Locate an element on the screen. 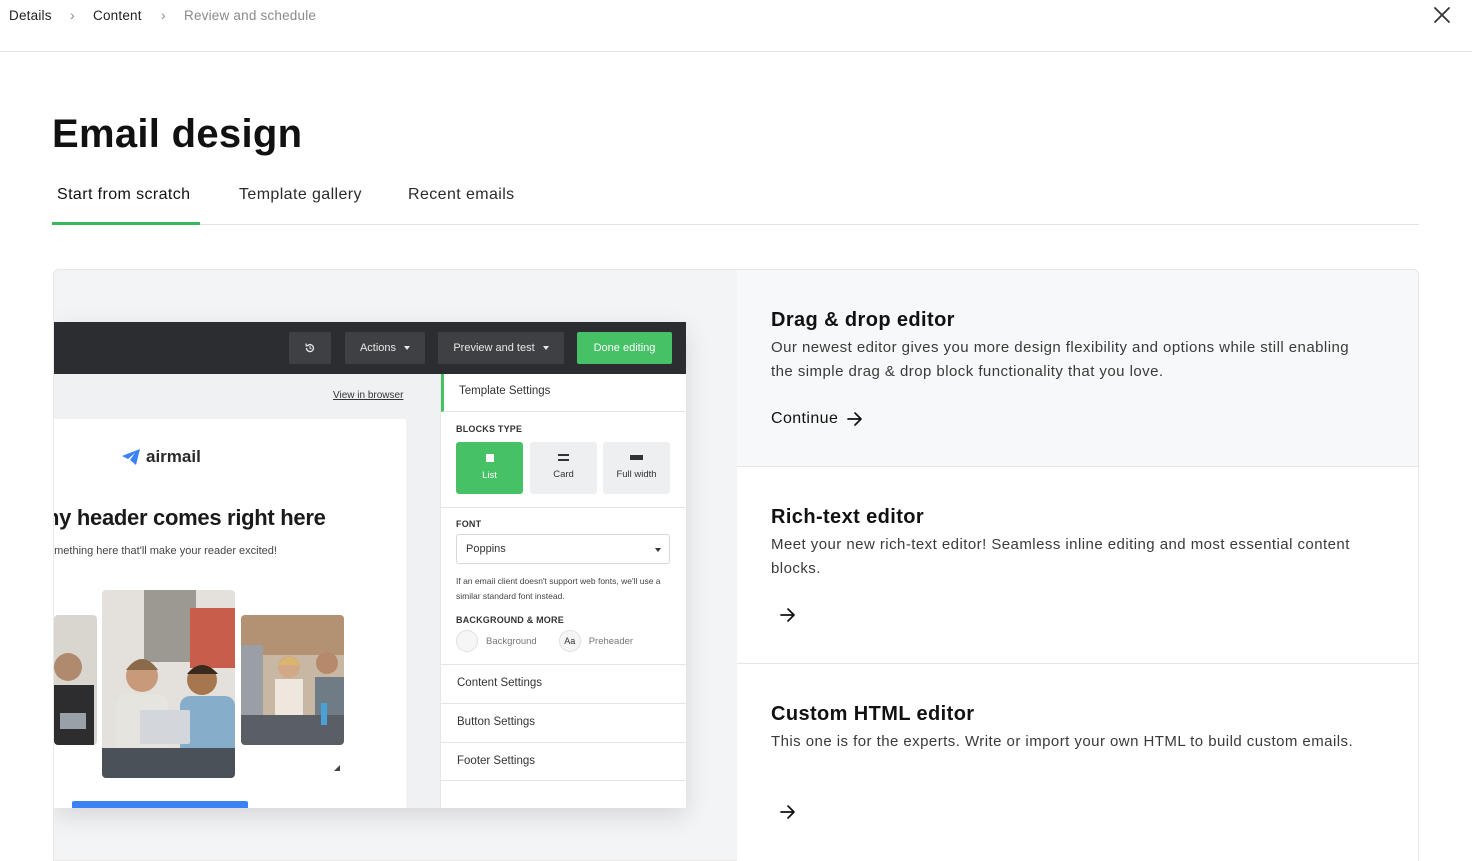 The height and width of the screenshot is (861, 1472). email-header: ny header comes right here is located at coordinates (190, 517).